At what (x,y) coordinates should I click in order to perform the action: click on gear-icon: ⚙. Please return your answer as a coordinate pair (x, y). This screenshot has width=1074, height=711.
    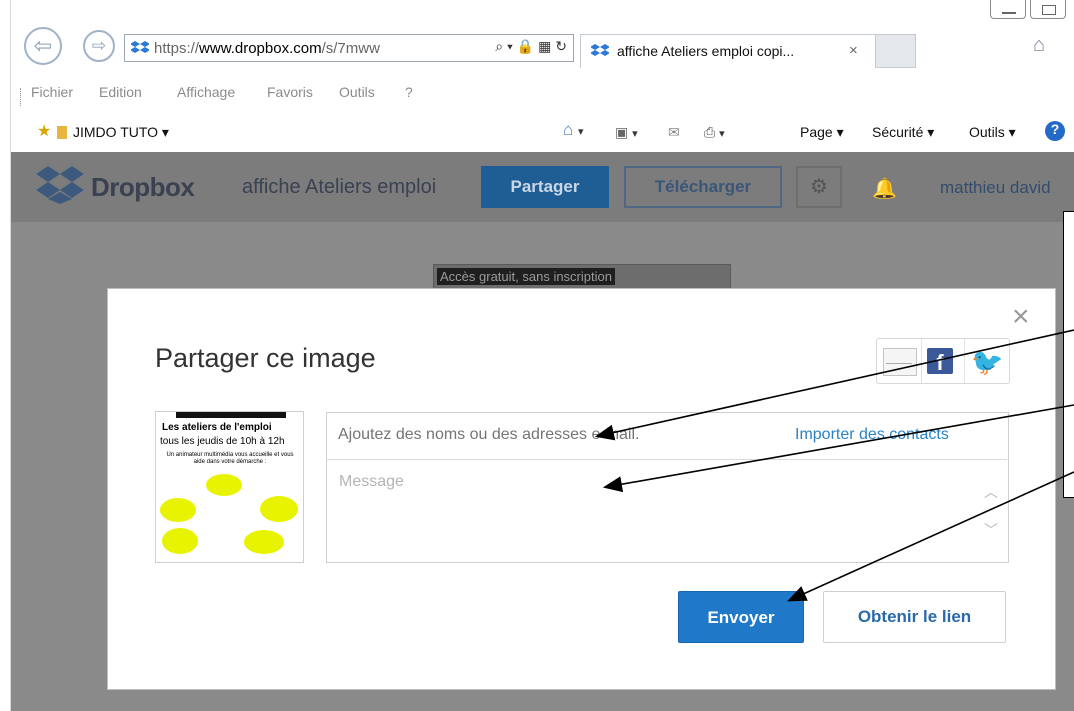
    Looking at the image, I should click on (819, 187).